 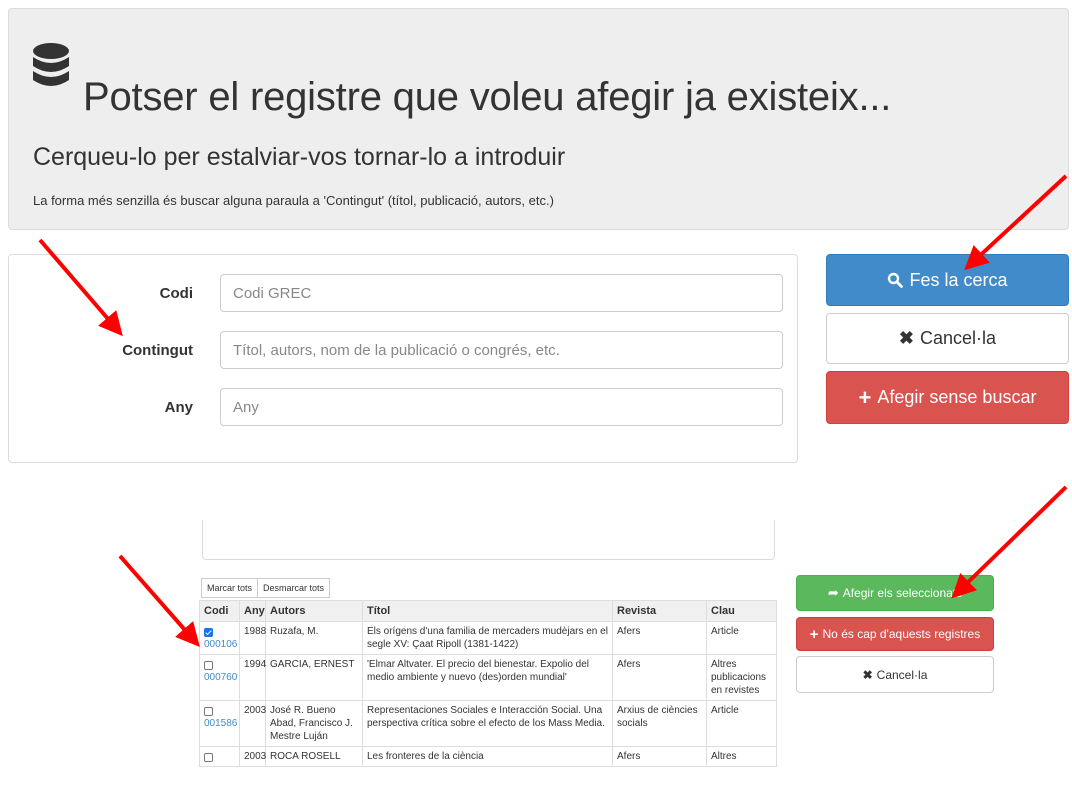 What do you see at coordinates (958, 338) in the screenshot?
I see `cancel-button-label: Cancel·la` at bounding box center [958, 338].